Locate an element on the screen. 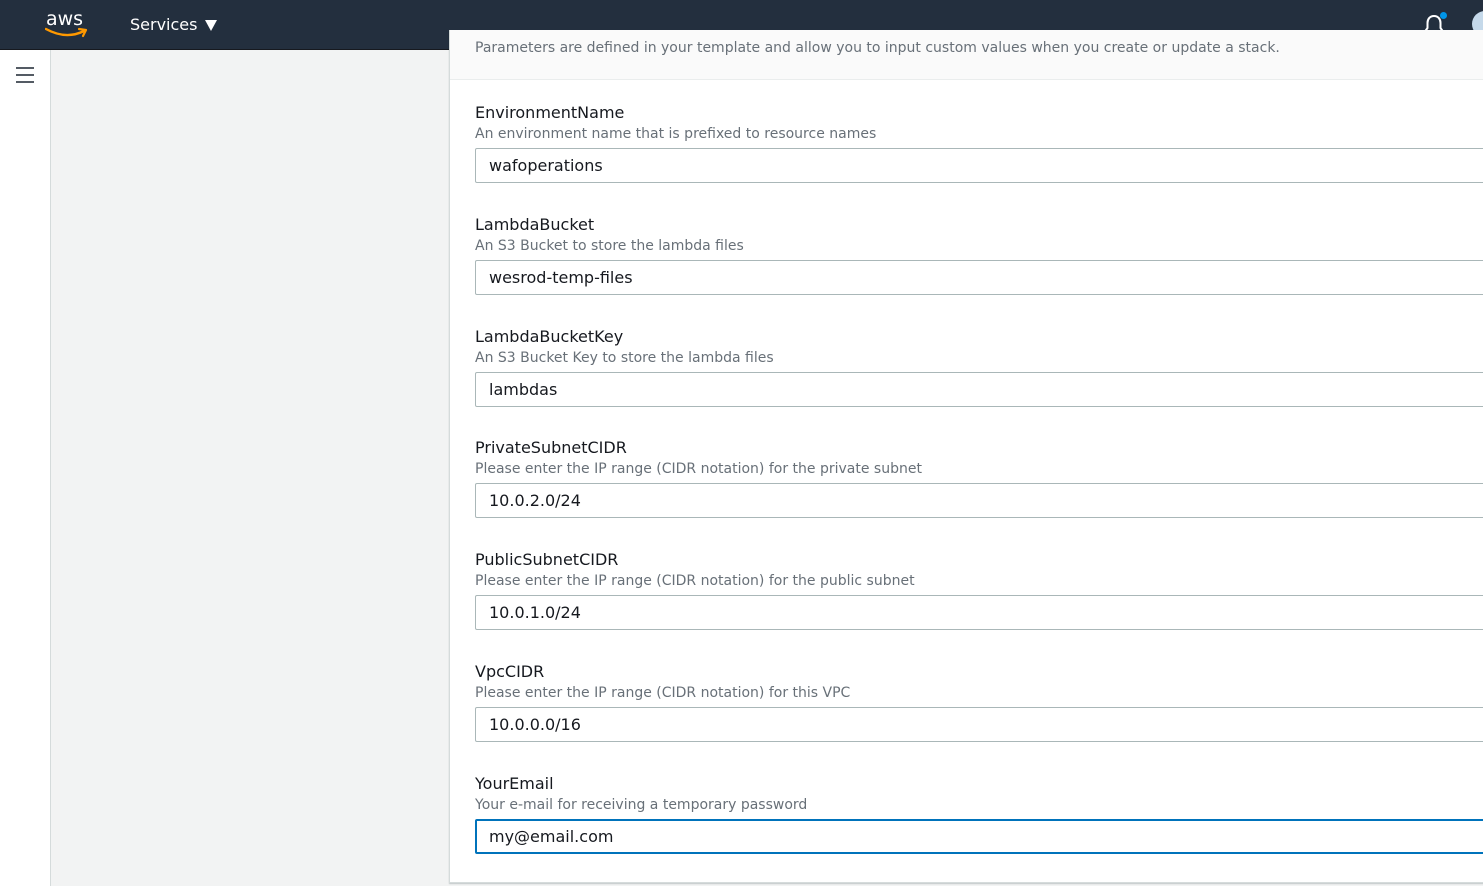 The image size is (1483, 886). parameter-label: PrivateSubnetCIDR is located at coordinates (551, 447).